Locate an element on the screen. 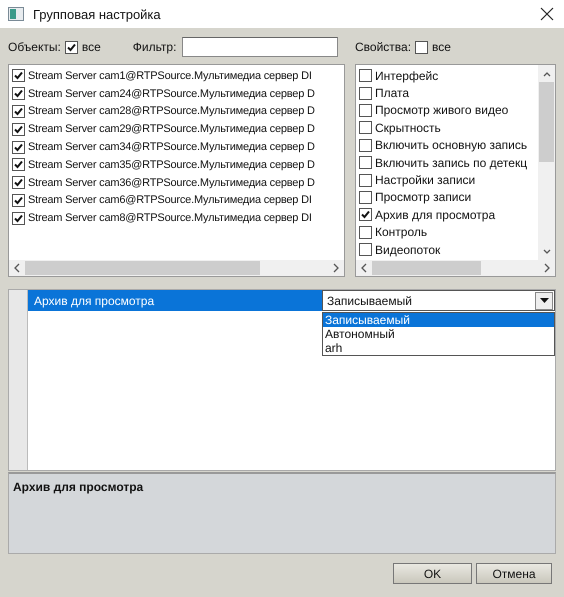  object-item: Stream Server cam6@RTPSource.Мультимедиа сервер DI is located at coordinates (170, 200).